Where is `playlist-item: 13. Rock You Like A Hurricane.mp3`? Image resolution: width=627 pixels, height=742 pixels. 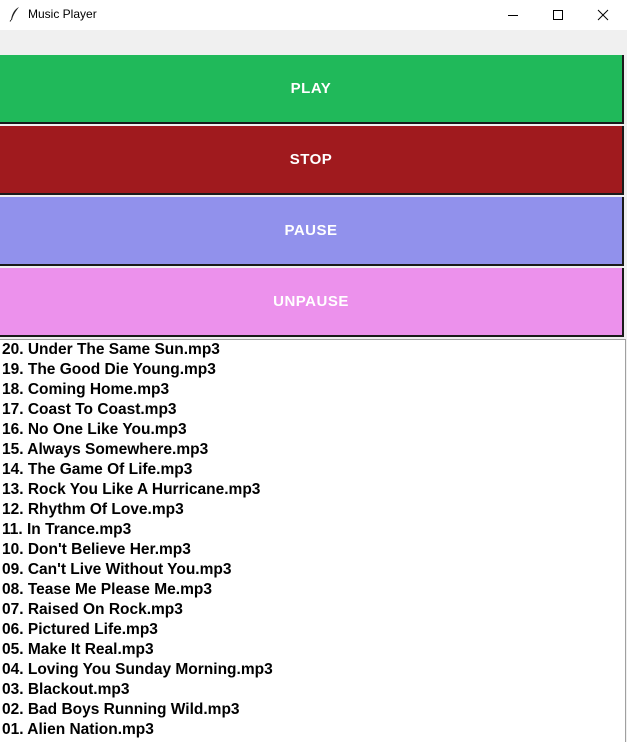
playlist-item: 13. Rock You Like A Hurricane.mp3 is located at coordinates (312, 490).